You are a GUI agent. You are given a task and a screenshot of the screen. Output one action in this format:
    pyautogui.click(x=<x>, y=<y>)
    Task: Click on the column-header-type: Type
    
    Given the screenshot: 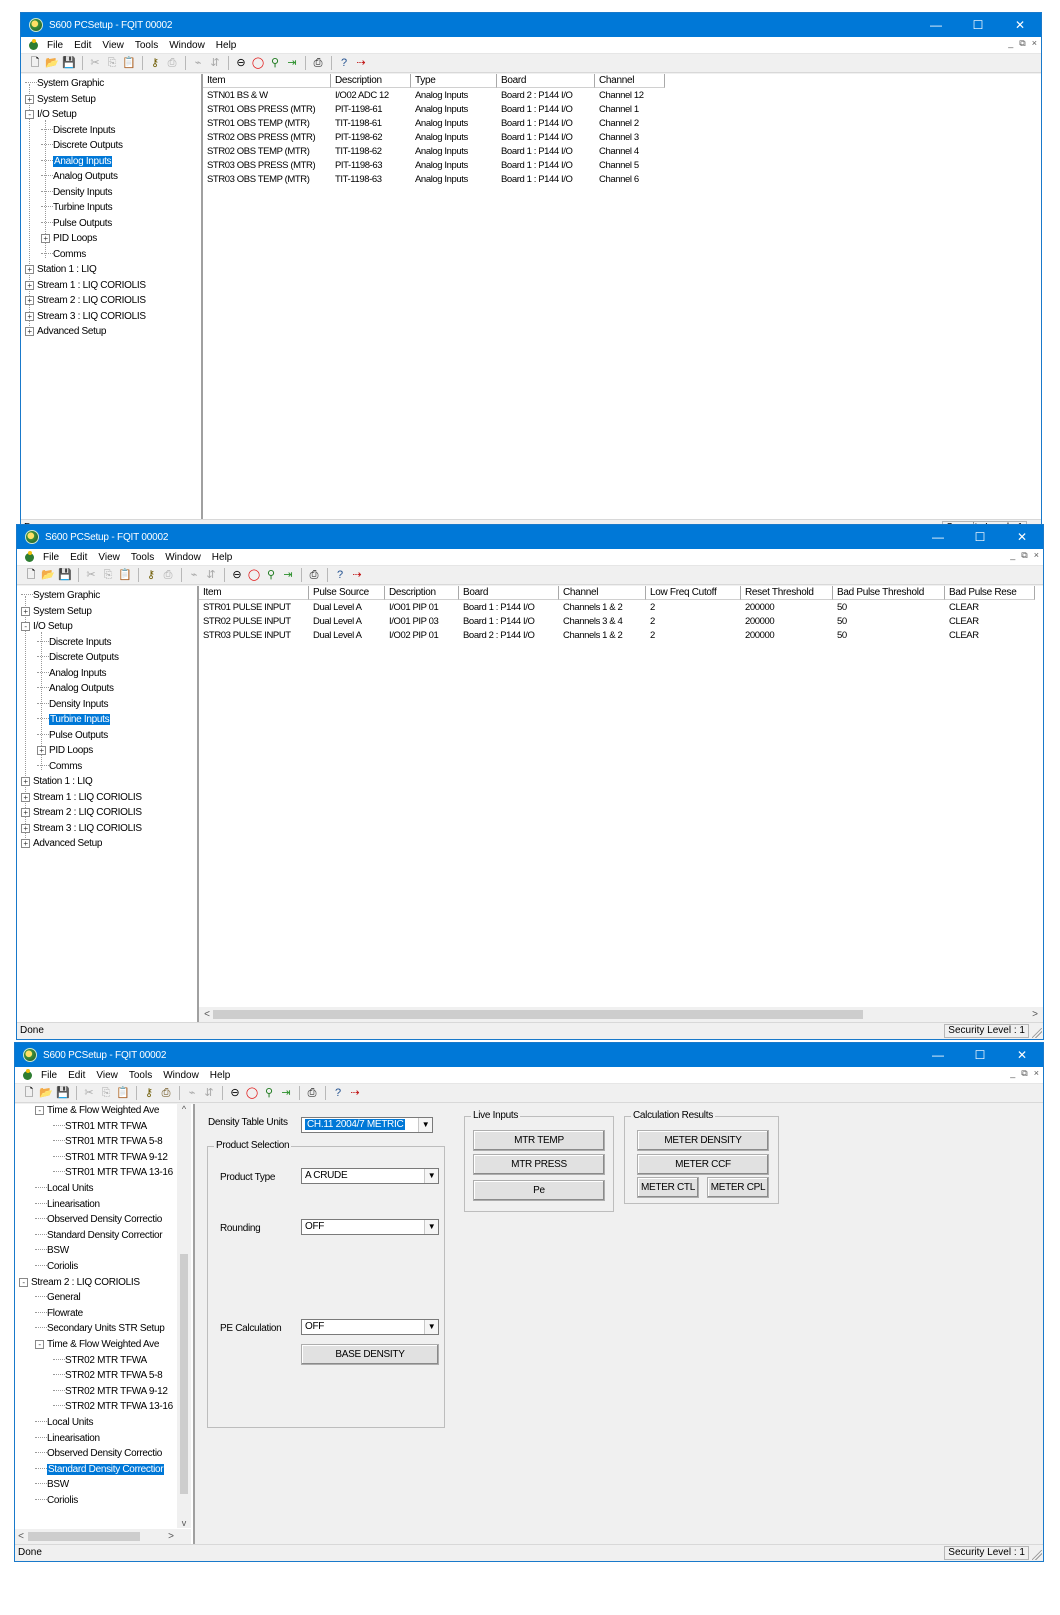 What is the action you would take?
    pyautogui.click(x=454, y=81)
    